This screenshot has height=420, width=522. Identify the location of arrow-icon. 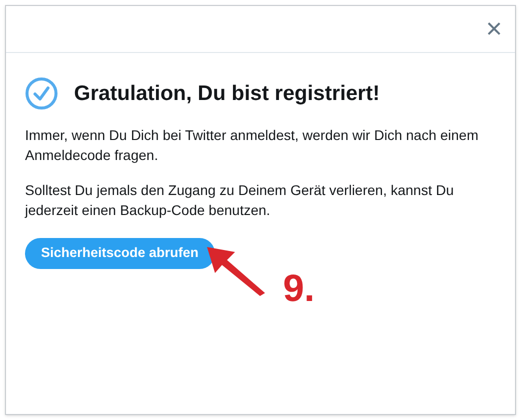
(236, 271).